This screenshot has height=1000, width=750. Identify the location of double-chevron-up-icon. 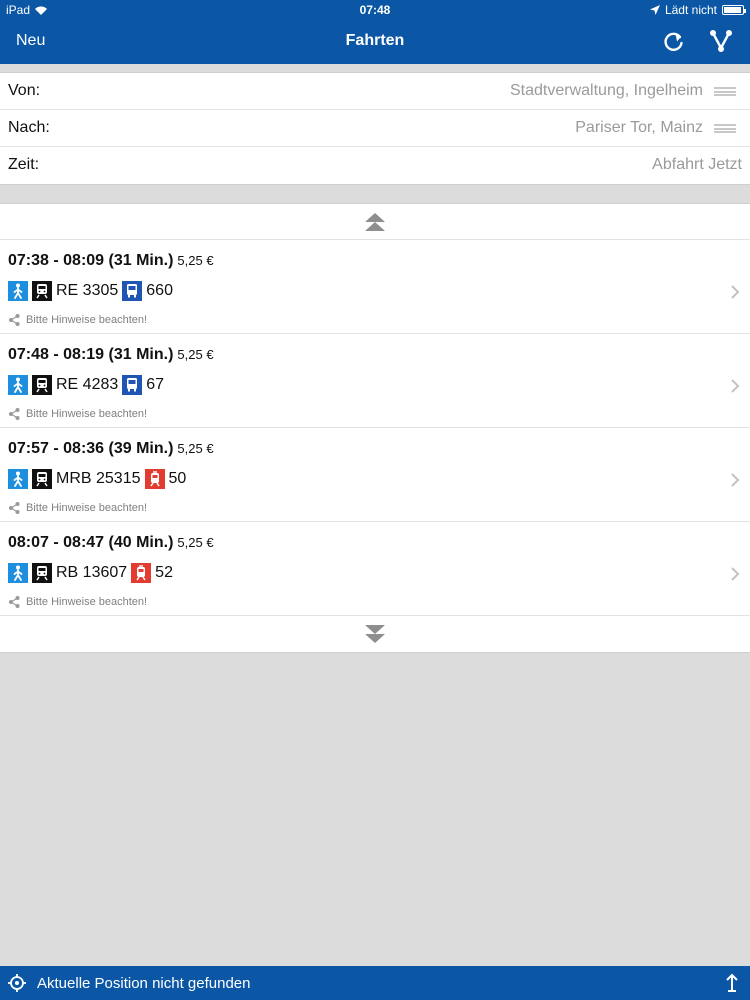
(375, 221).